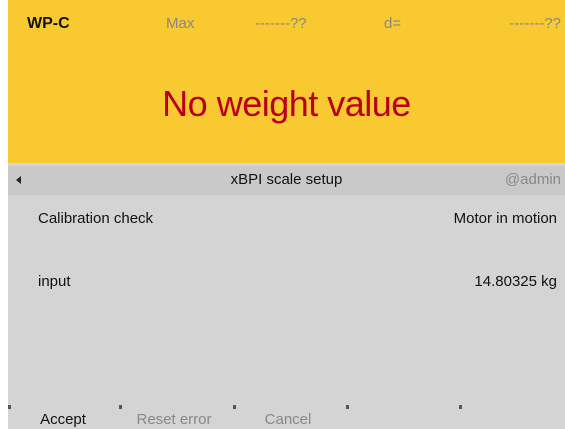  Describe the element at coordinates (535, 23) in the screenshot. I see `d-value: -------??` at that location.